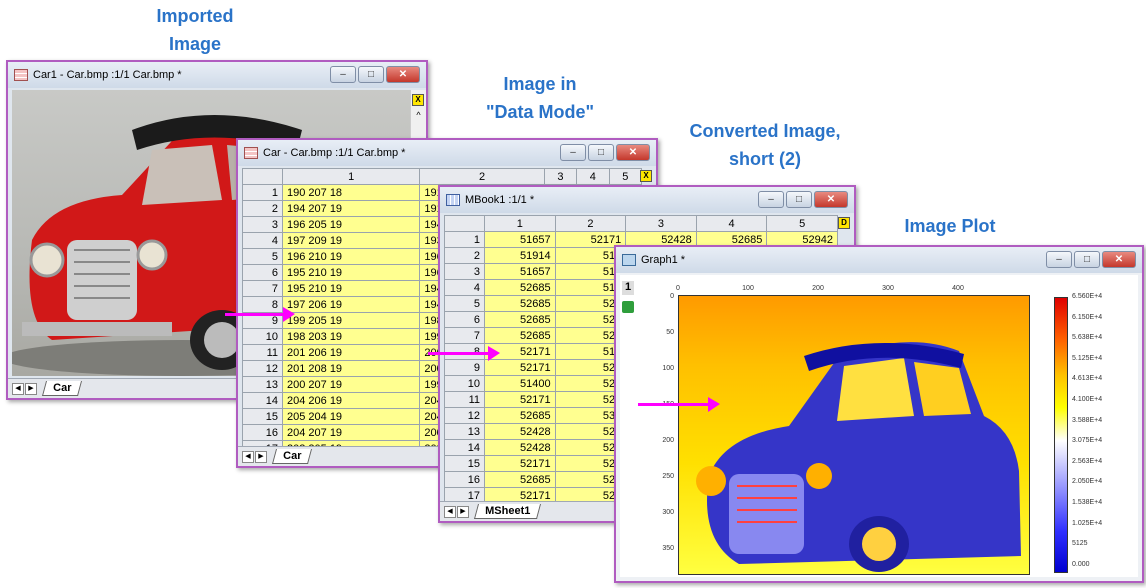 The width and height of the screenshot is (1146, 588). What do you see at coordinates (628, 307) in the screenshot?
I see `lock-icon` at bounding box center [628, 307].